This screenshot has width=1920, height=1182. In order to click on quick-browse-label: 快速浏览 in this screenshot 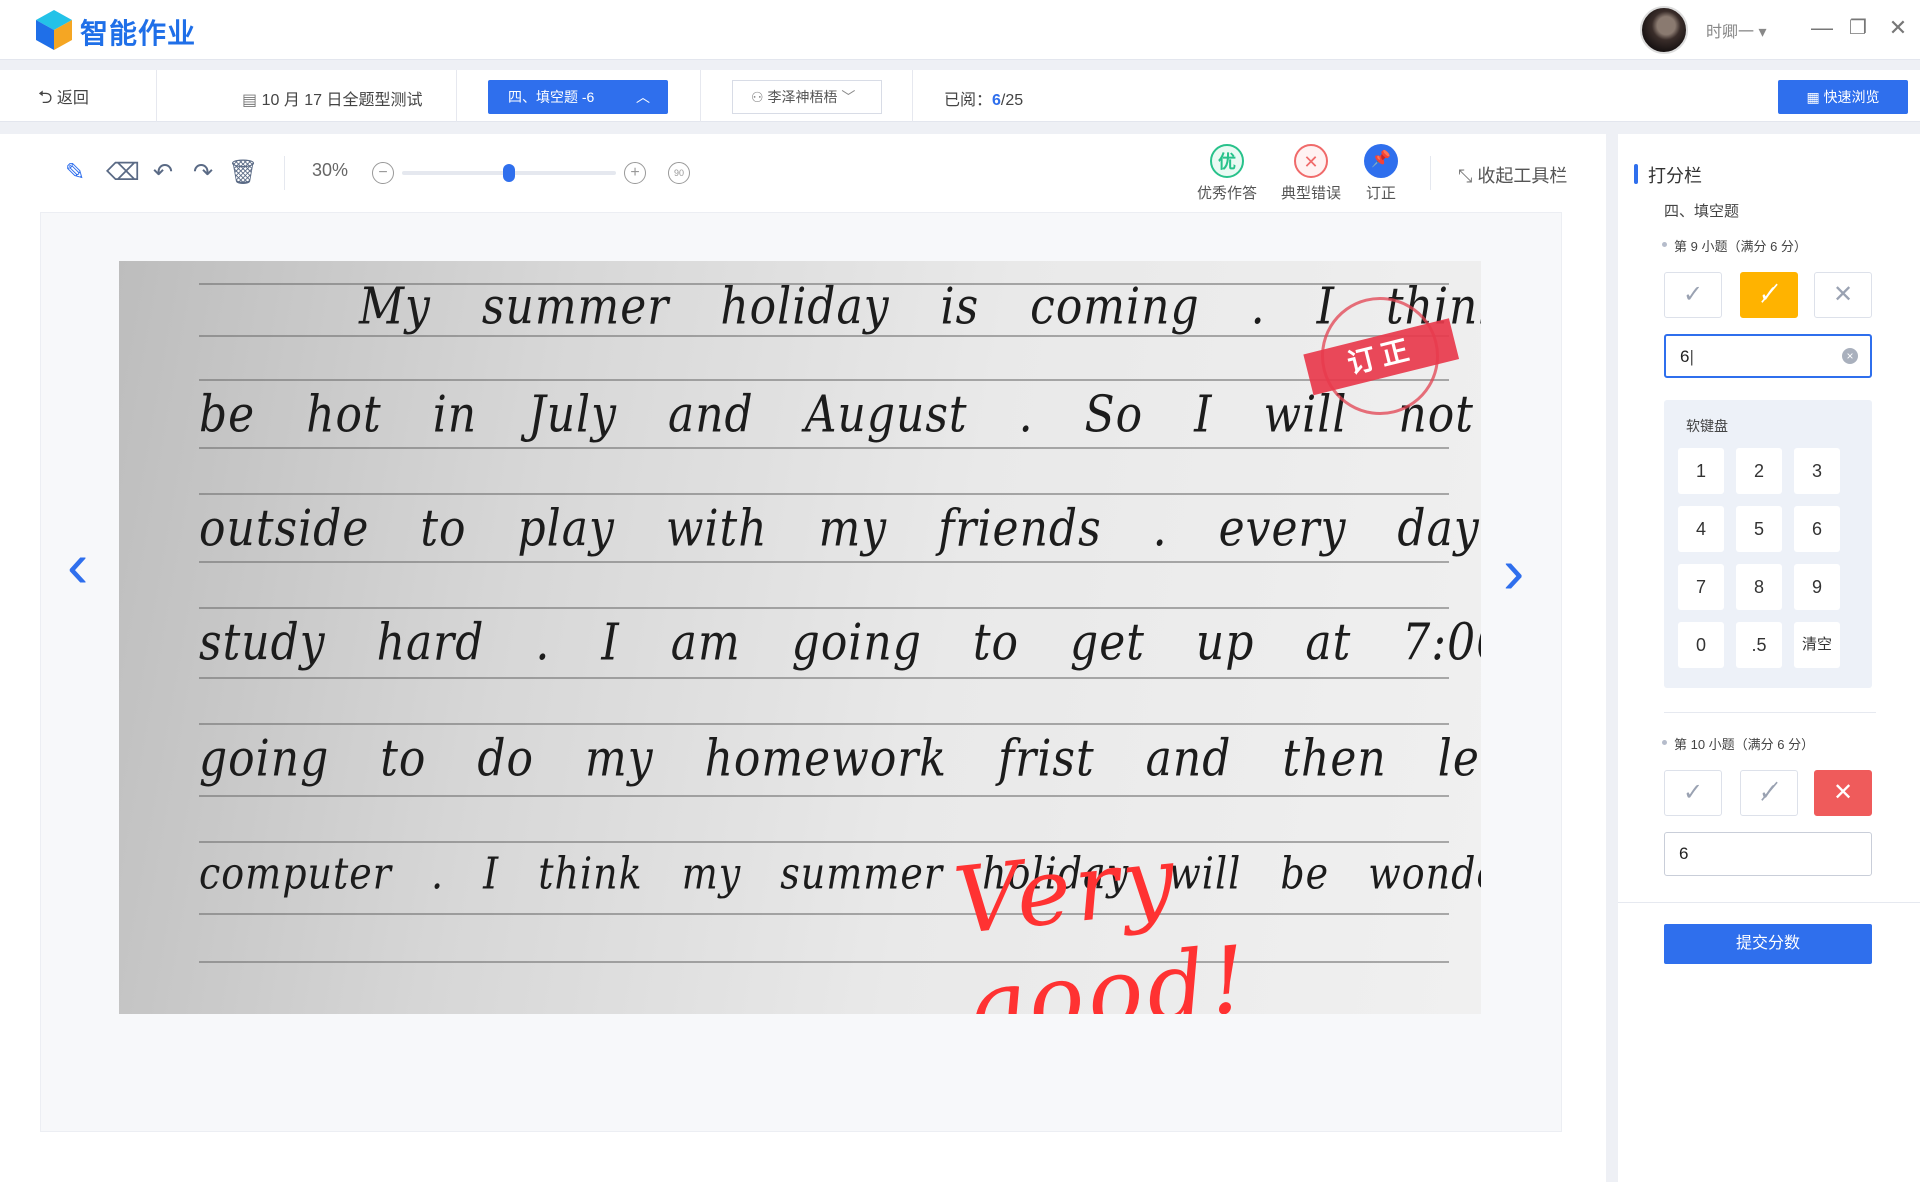, I will do `click(1851, 97)`.